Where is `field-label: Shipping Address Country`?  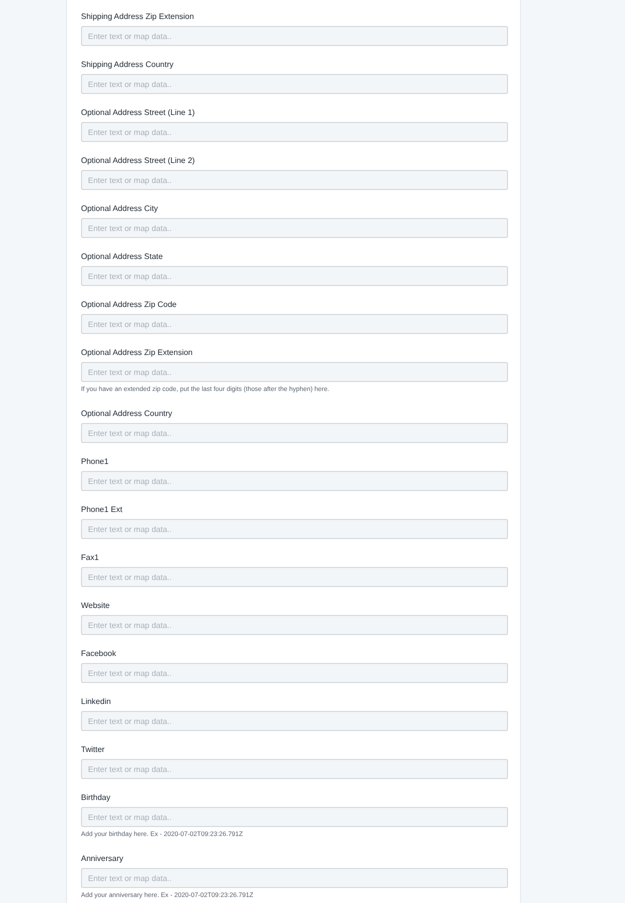 field-label: Shipping Address Country is located at coordinates (127, 65).